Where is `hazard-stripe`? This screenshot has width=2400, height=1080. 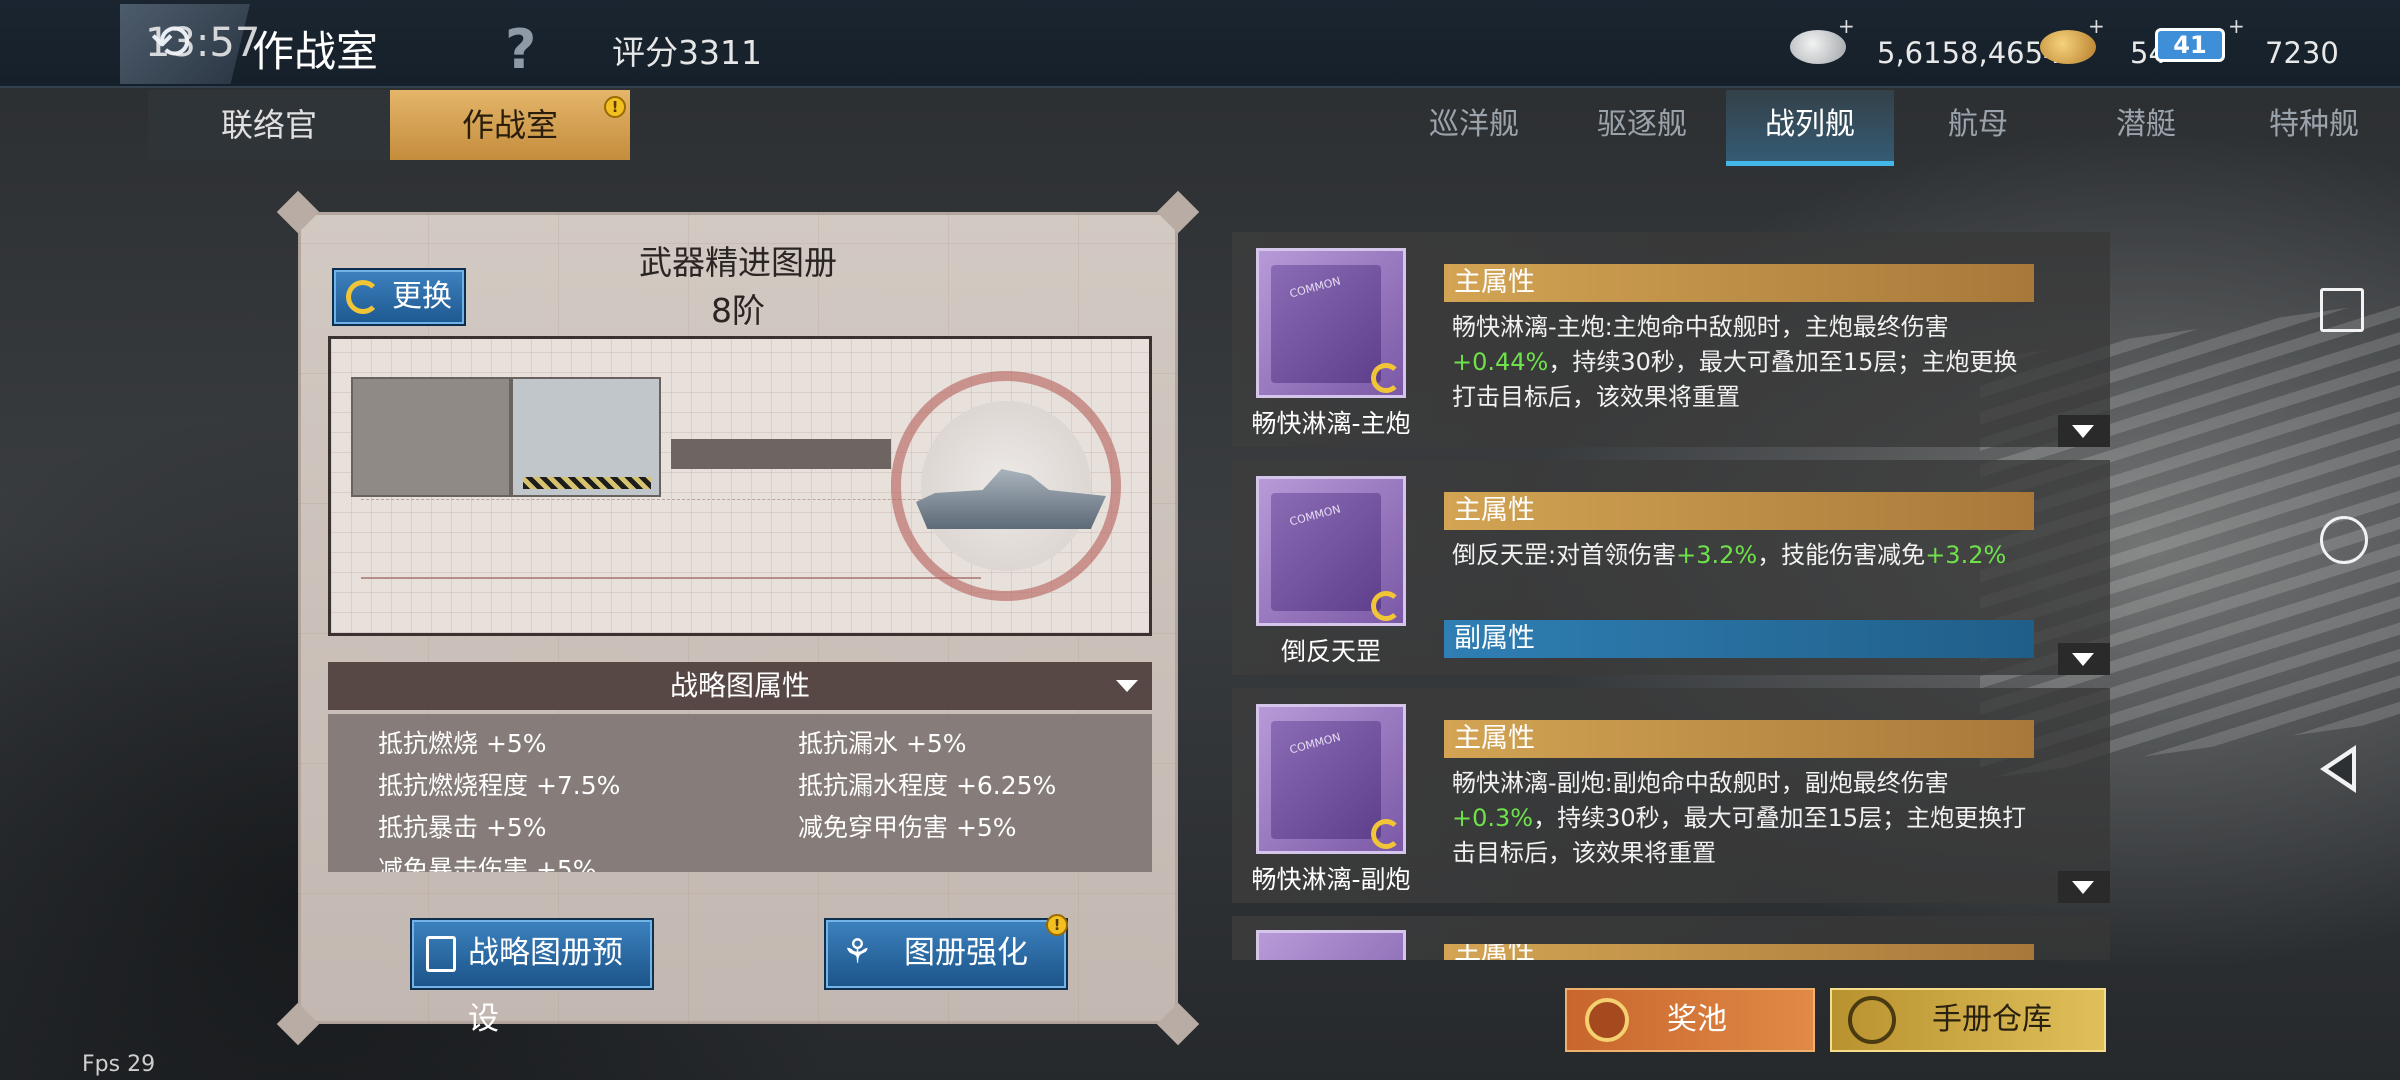
hazard-stripe is located at coordinates (587, 483).